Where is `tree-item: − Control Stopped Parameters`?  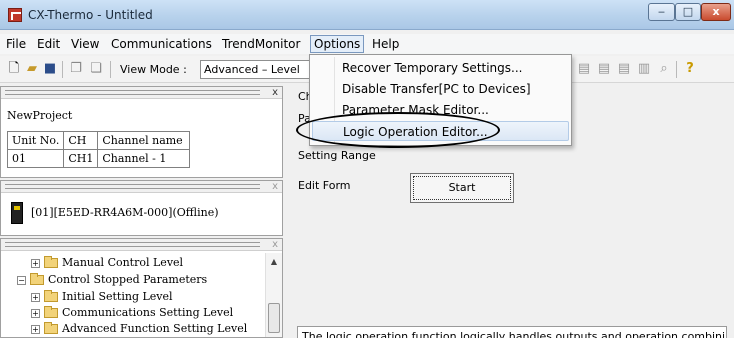
tree-item: − Control Stopped Parameters is located at coordinates (112, 280).